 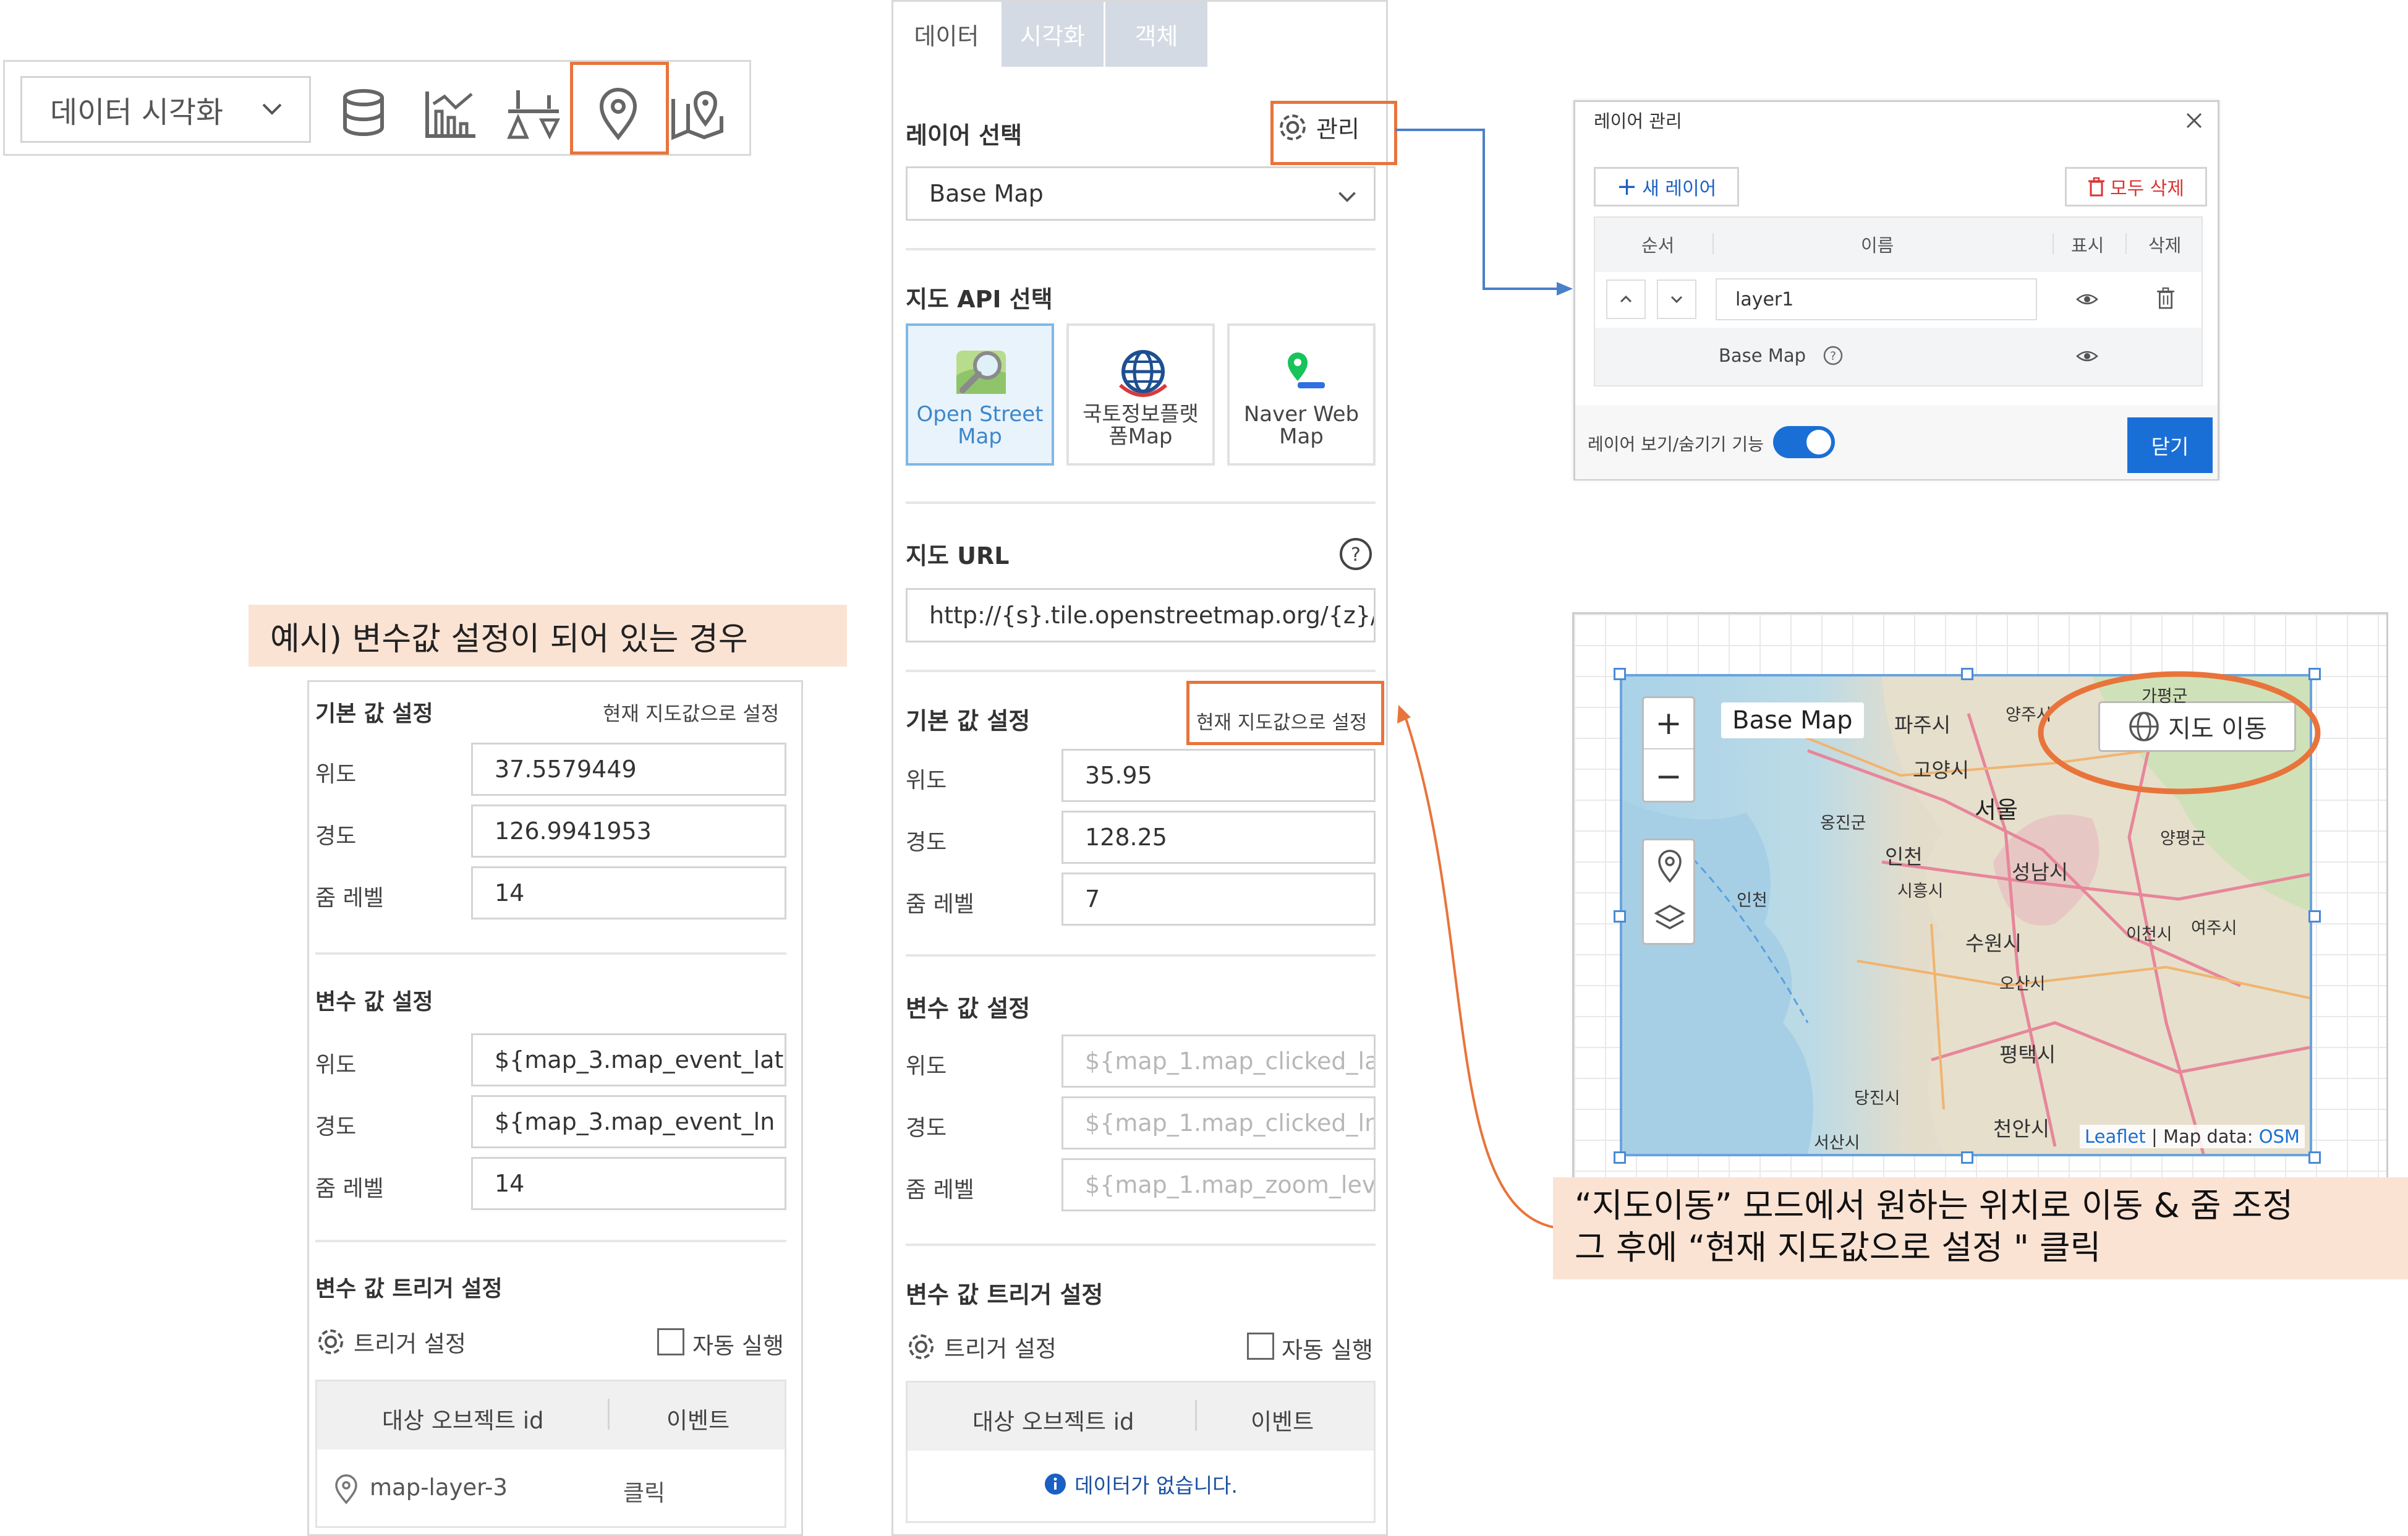 What do you see at coordinates (1668, 723) in the screenshot?
I see `zoom-in-button: +` at bounding box center [1668, 723].